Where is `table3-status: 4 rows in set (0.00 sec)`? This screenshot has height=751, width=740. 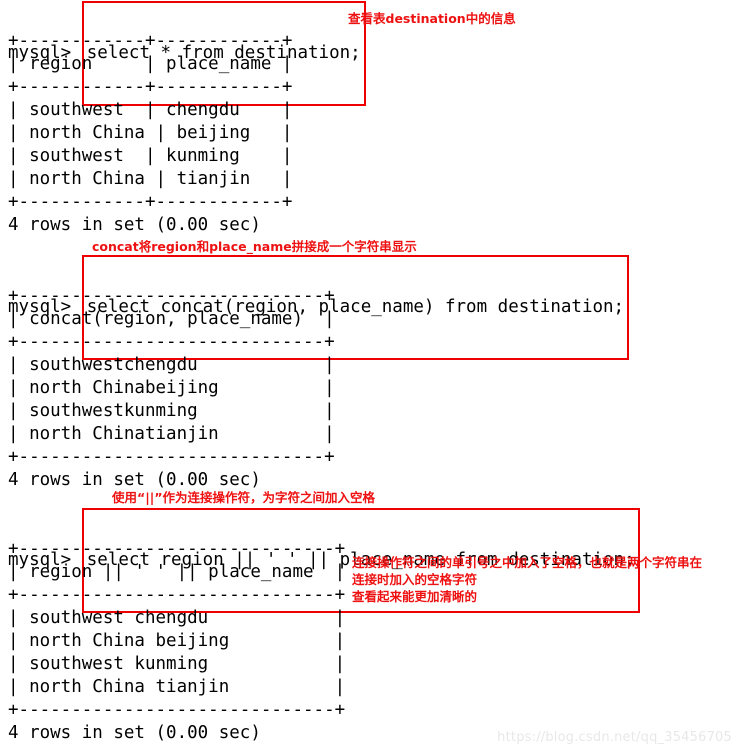
table3-status: 4 rows in set (0.00 sec) is located at coordinates (134, 733).